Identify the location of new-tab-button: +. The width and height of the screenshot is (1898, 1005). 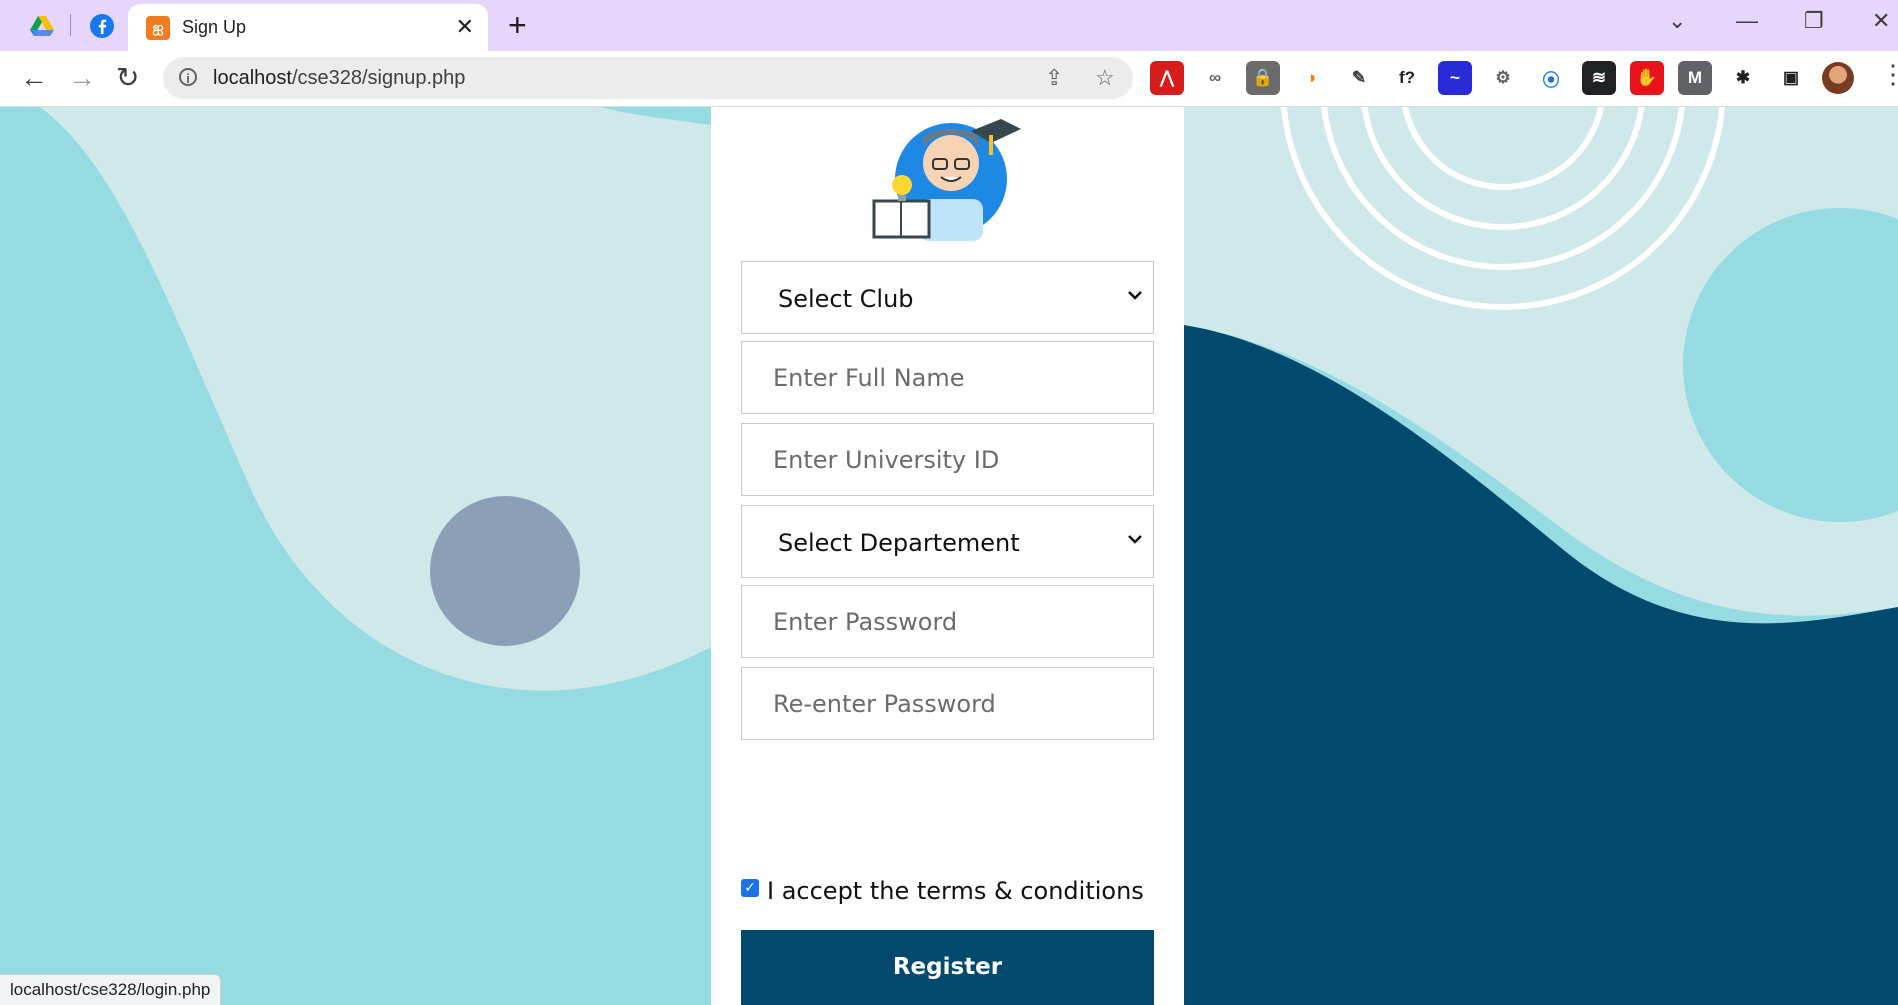
(517, 25).